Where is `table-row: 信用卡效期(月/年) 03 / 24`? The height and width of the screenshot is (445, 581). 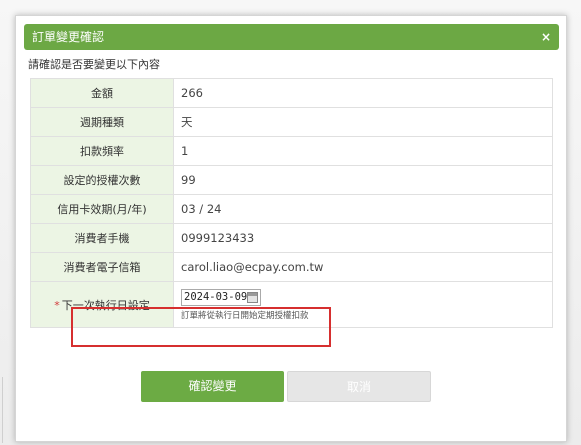
table-row: 信用卡效期(月/年) 03 / 24 is located at coordinates (291, 209).